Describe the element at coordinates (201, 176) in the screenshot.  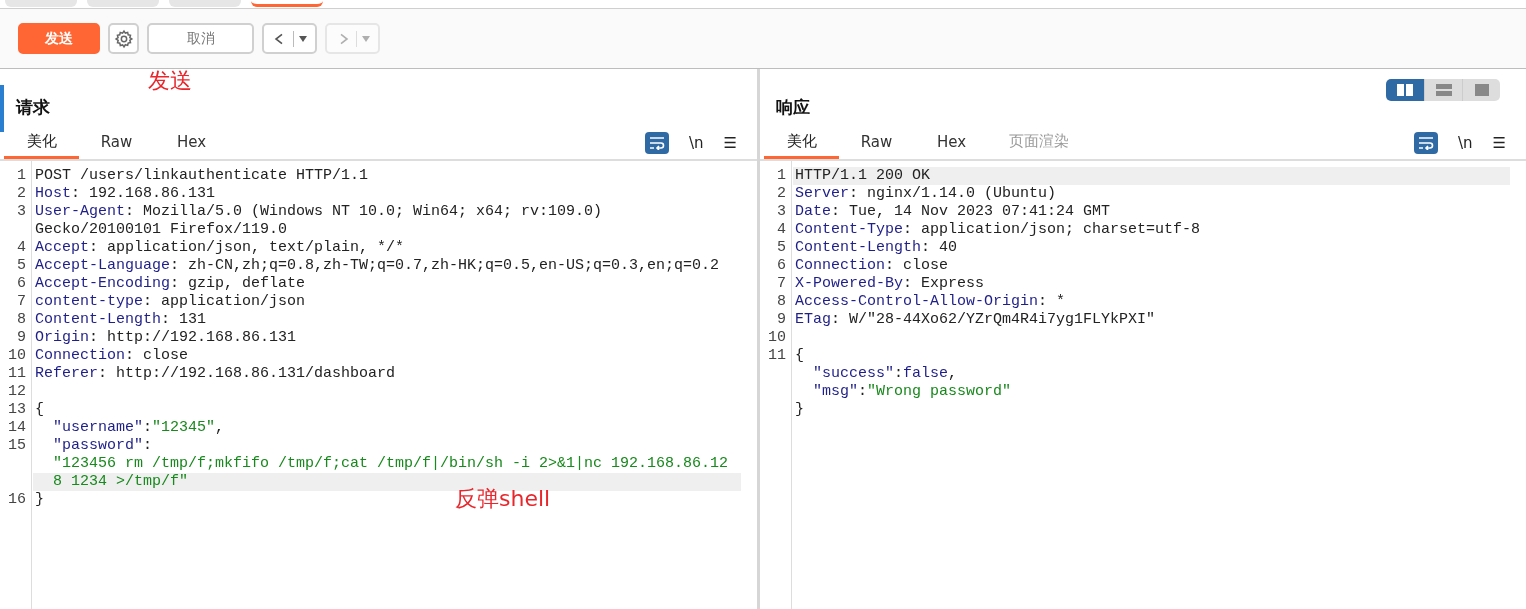
I see `code-line: POST /users/linkauthenticate HTTP/1.1` at that location.